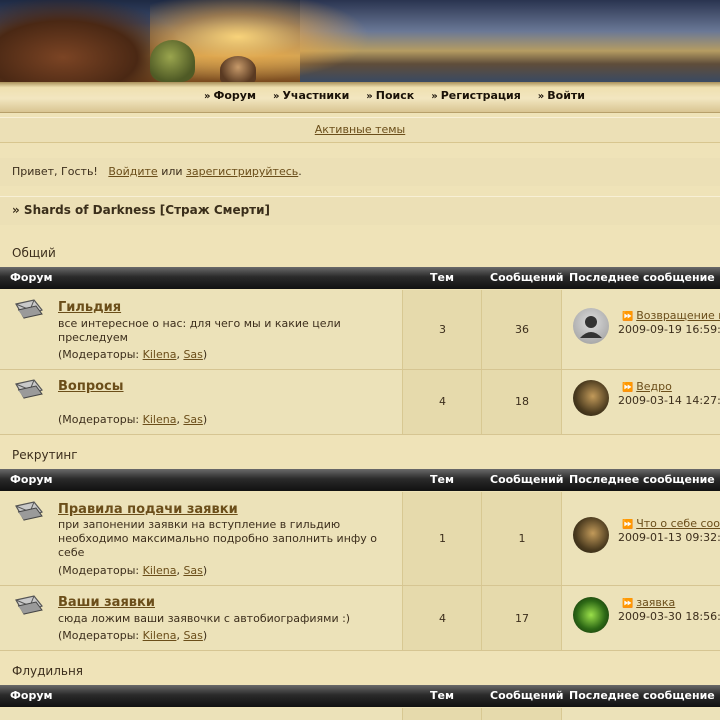  I want to click on category-title: Флудильня, so click(47, 671).